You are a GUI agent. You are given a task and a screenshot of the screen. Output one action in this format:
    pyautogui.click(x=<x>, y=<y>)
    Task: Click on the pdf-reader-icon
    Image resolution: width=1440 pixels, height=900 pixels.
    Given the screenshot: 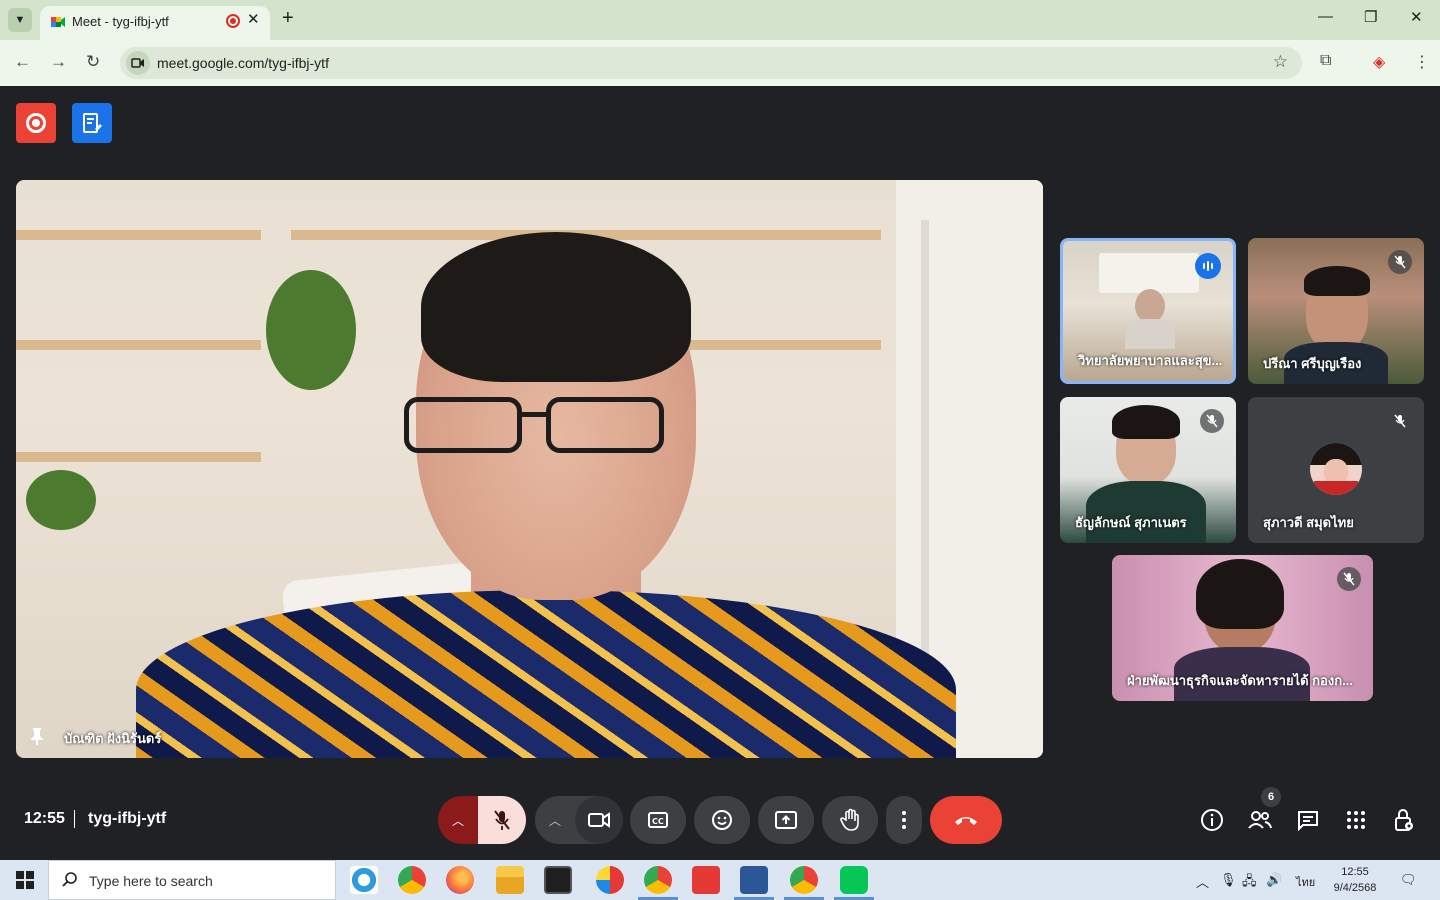 What is the action you would take?
    pyautogui.click(x=706, y=880)
    